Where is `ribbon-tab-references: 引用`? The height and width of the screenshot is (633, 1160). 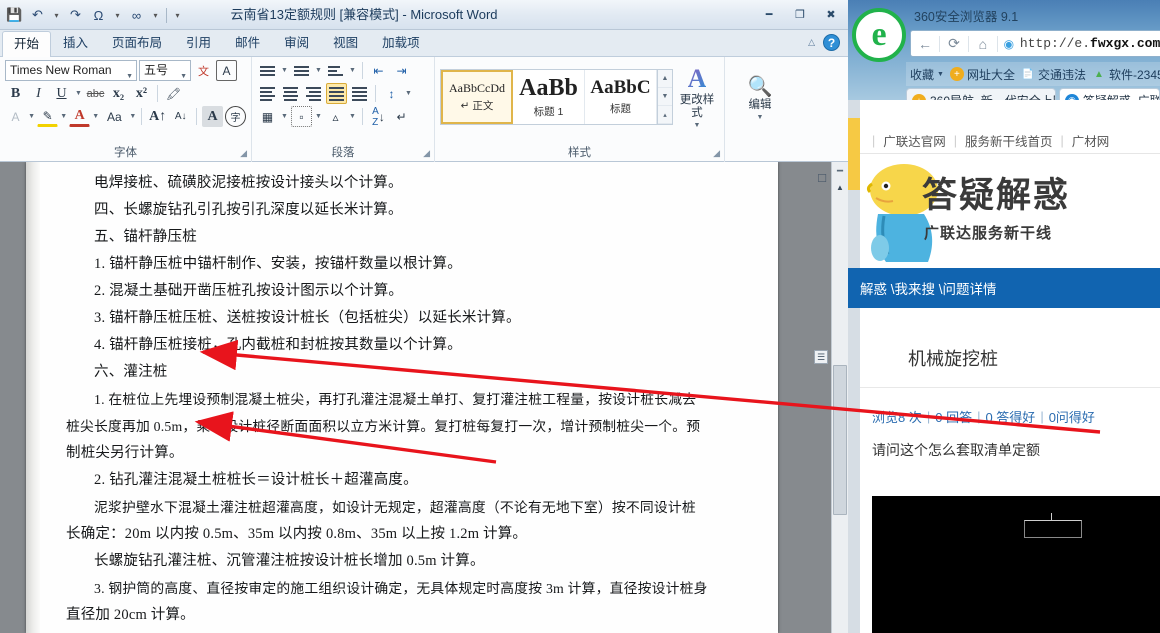 ribbon-tab-references: 引用 is located at coordinates (198, 43).